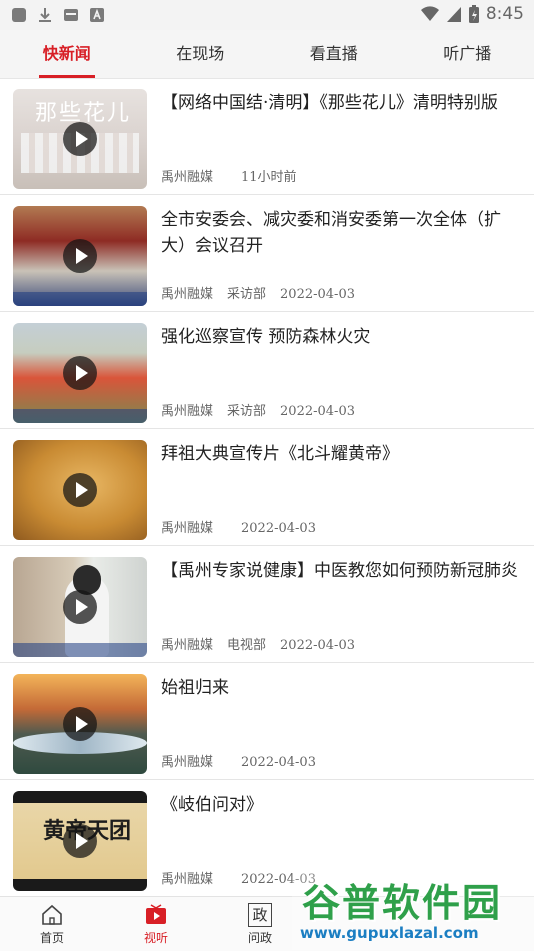  I want to click on status-bar: 8:45, so click(267, 15).